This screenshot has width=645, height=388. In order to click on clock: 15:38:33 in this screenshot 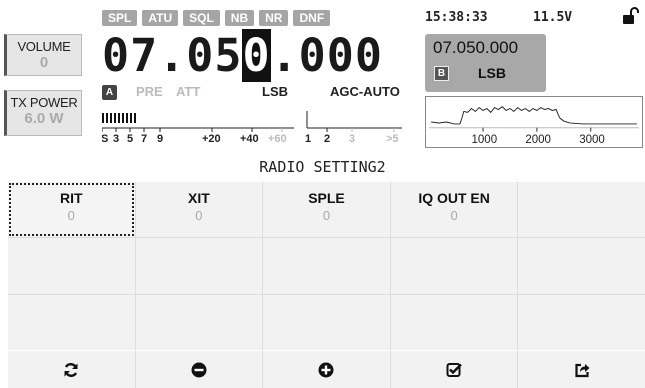, I will do `click(456, 17)`.